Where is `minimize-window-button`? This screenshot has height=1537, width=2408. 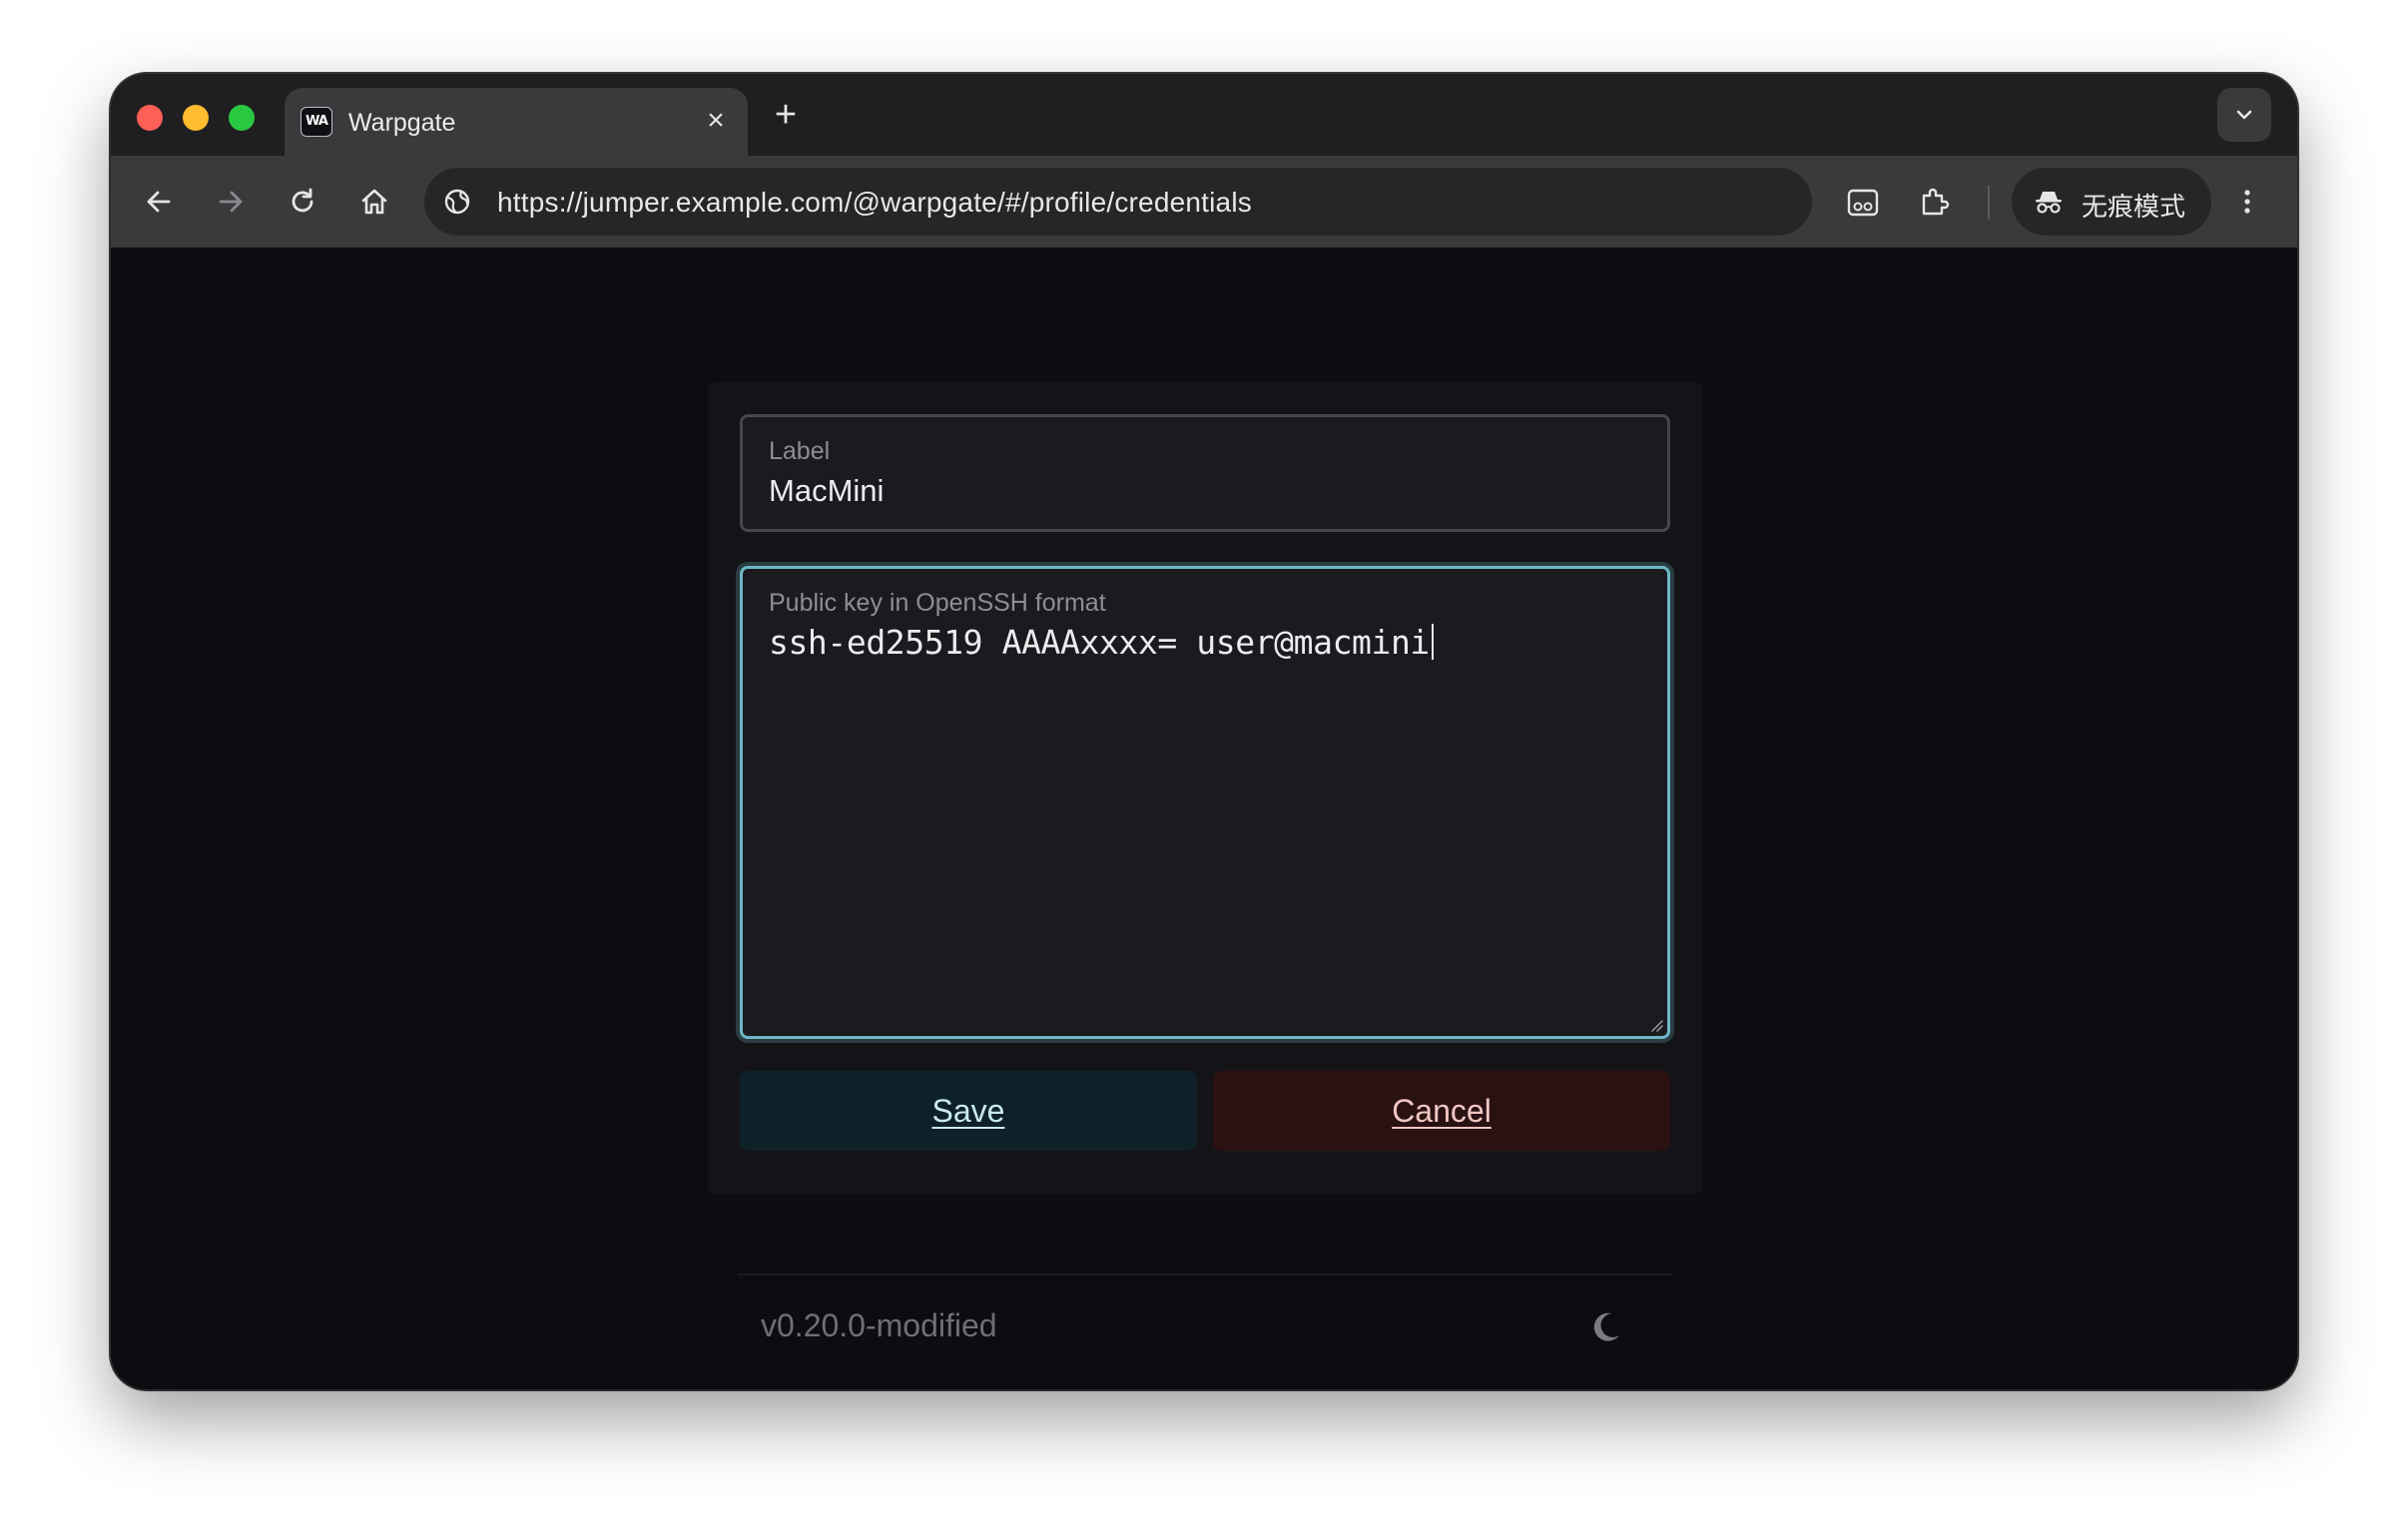 minimize-window-button is located at coordinates (196, 118).